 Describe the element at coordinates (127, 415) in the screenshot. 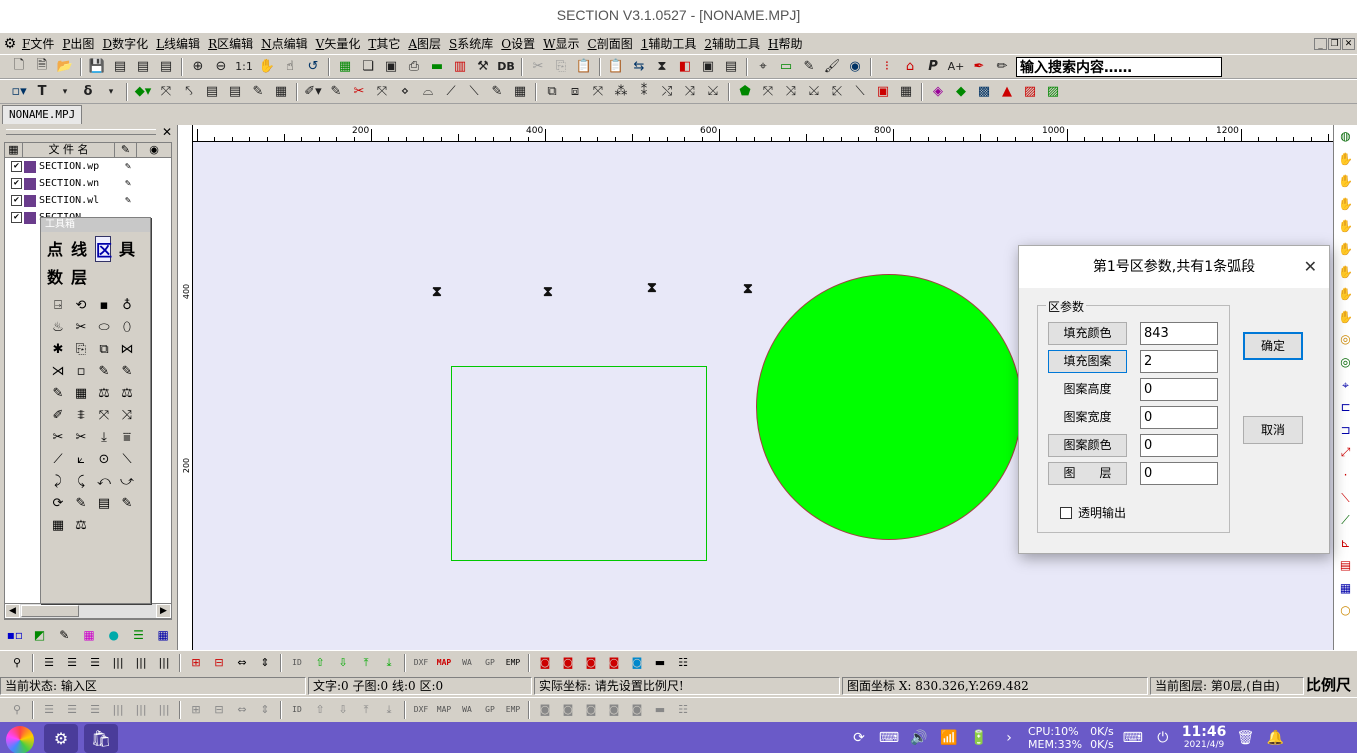

I see `tool-icon: ⤨` at that location.